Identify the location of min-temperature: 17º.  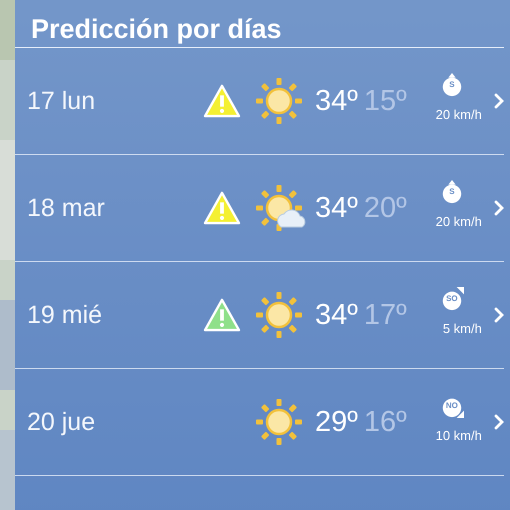
(386, 315).